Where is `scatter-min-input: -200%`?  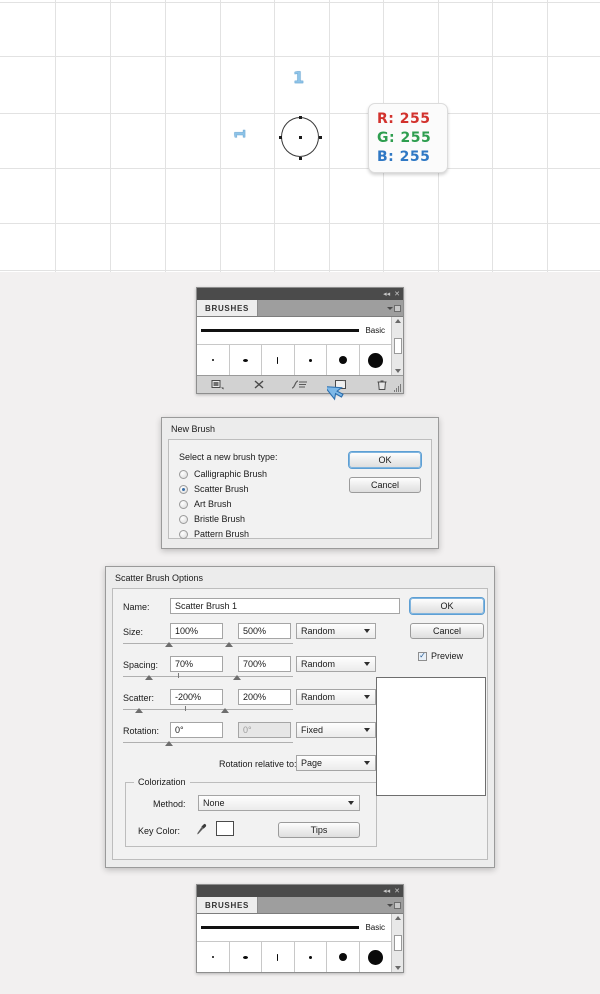 scatter-min-input: -200% is located at coordinates (196, 697).